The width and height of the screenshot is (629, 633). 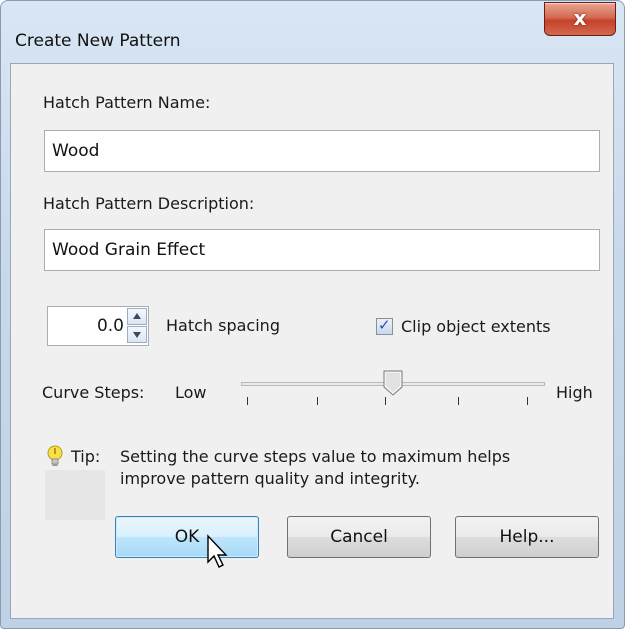 I want to click on hatch-spacing-label: Hatch spacing, so click(x=223, y=325).